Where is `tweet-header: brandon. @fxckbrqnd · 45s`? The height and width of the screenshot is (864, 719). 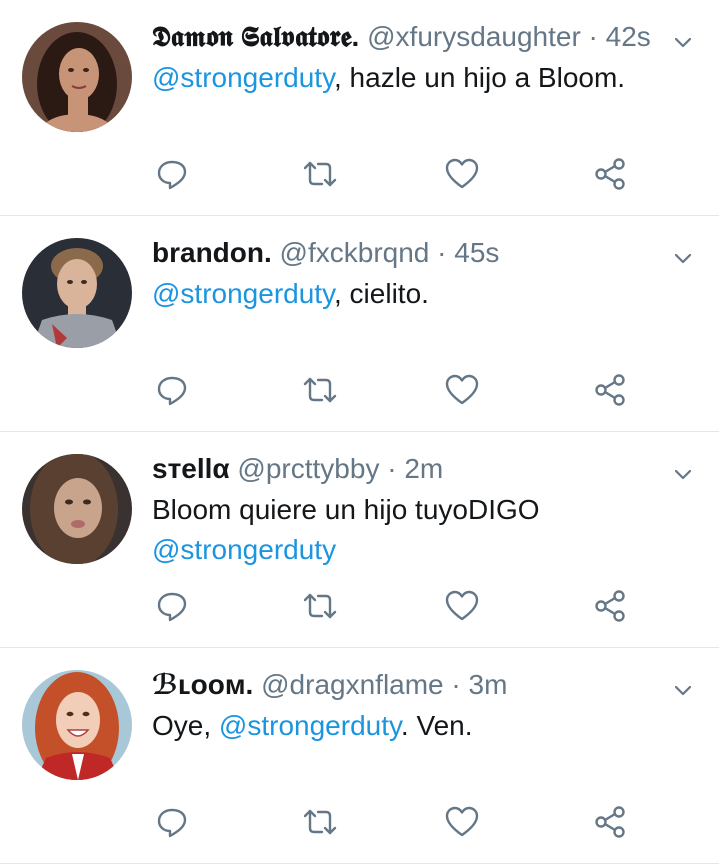
tweet-header: brandon. @fxckbrqnd · 45s is located at coordinates (400, 253).